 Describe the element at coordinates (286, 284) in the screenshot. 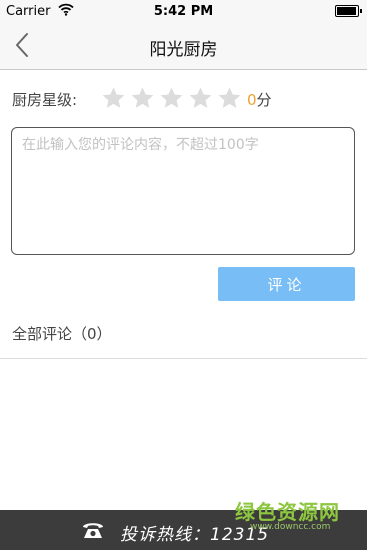

I see `submit-comment-button: 评论` at that location.